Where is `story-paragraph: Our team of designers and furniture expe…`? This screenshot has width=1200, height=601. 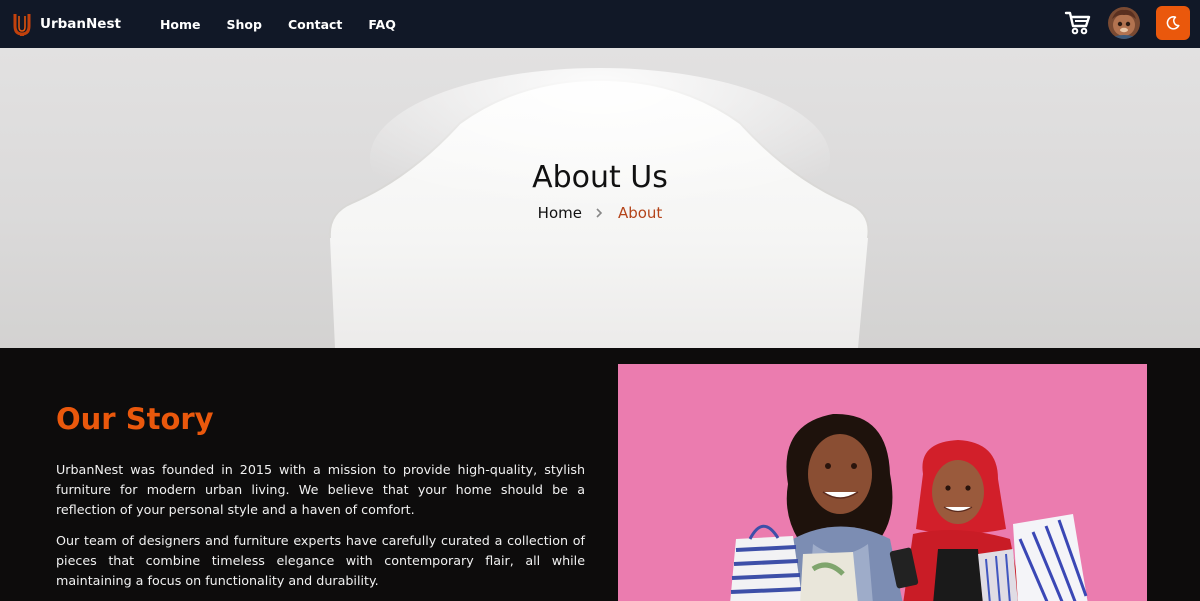
story-paragraph: Our team of designers and furniture expe… is located at coordinates (320, 560).